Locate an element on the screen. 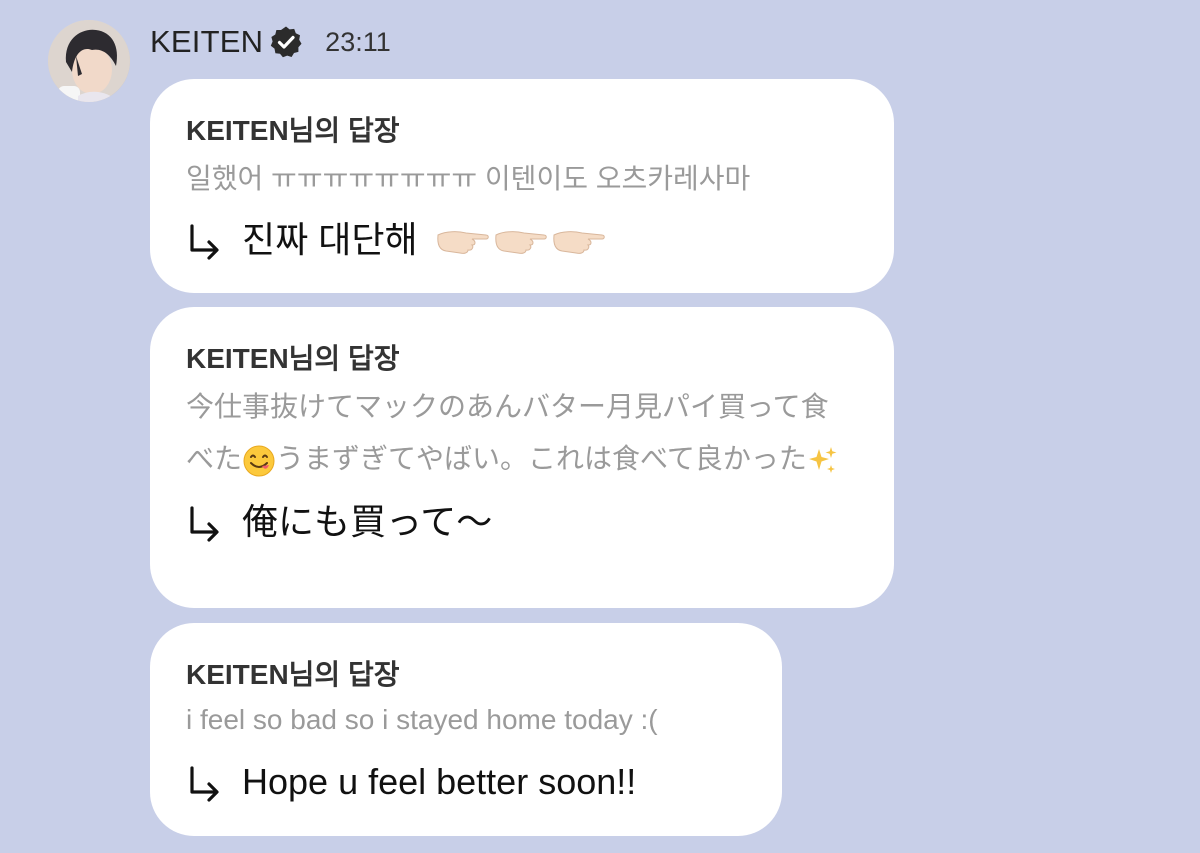 This screenshot has width=1200, height=853. yum-face-icon is located at coordinates (259, 461).